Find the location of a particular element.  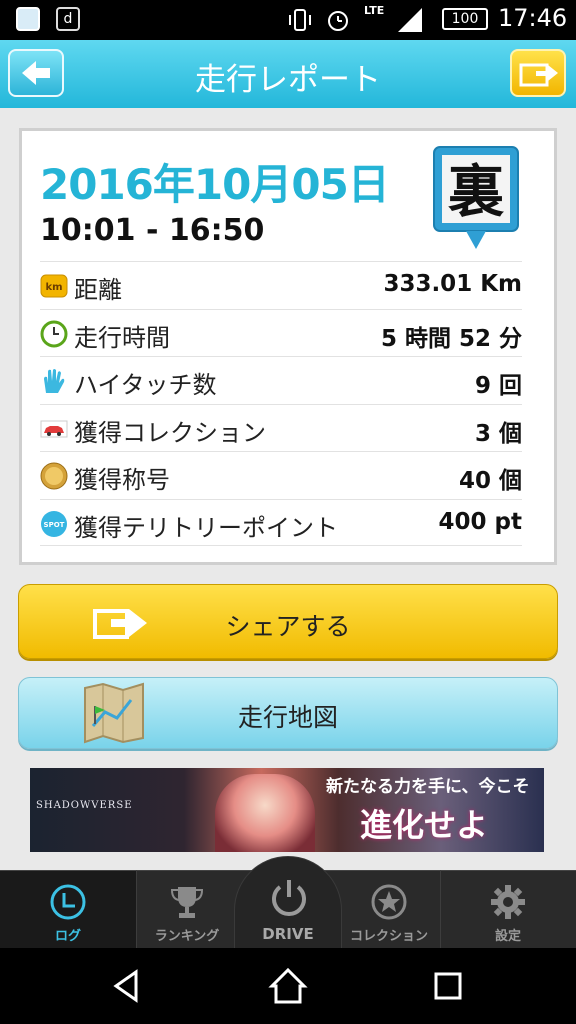

header-share-button is located at coordinates (538, 73).